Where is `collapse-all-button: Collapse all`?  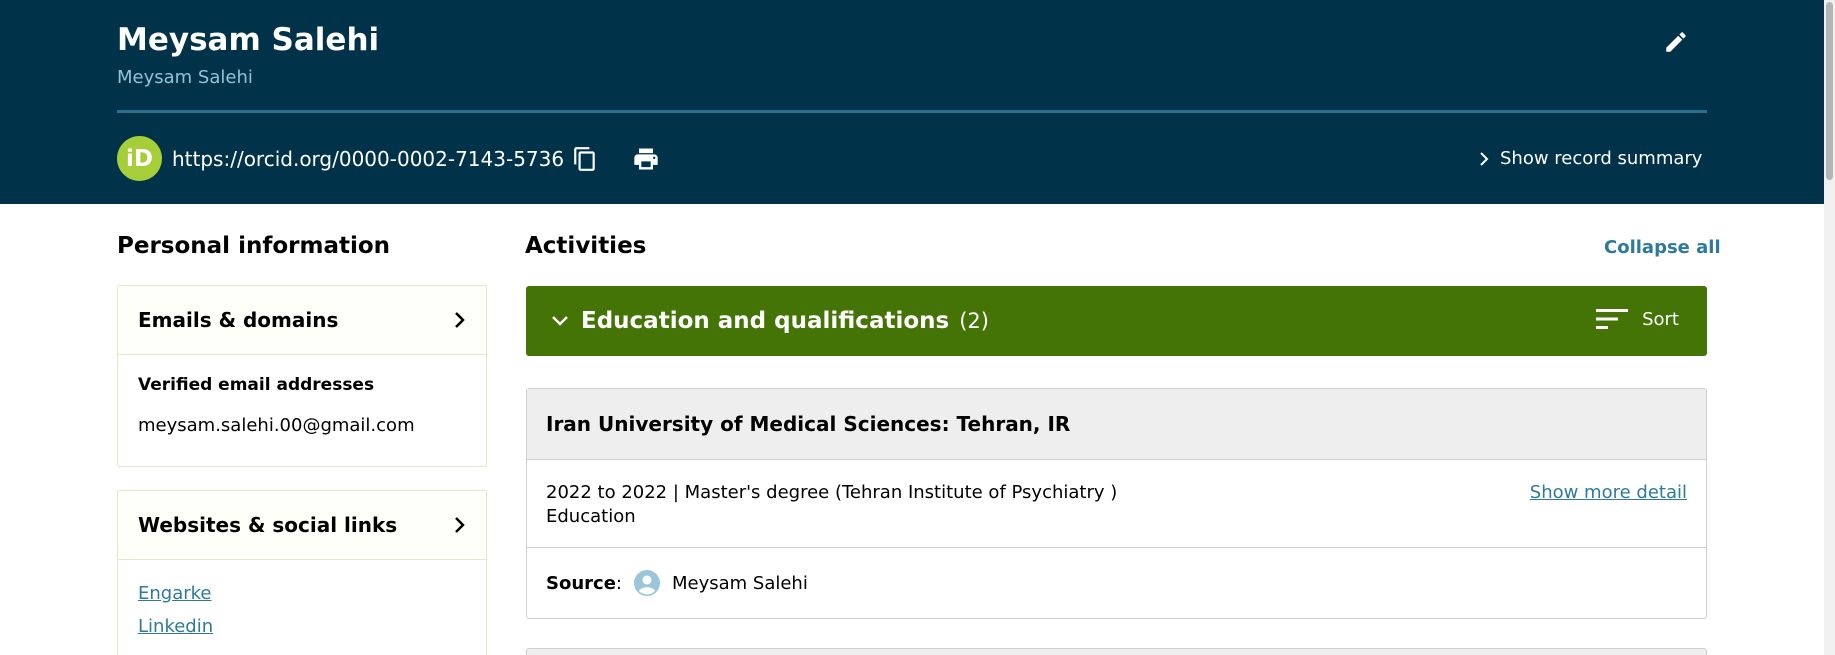 collapse-all-button: Collapse all is located at coordinates (1662, 247).